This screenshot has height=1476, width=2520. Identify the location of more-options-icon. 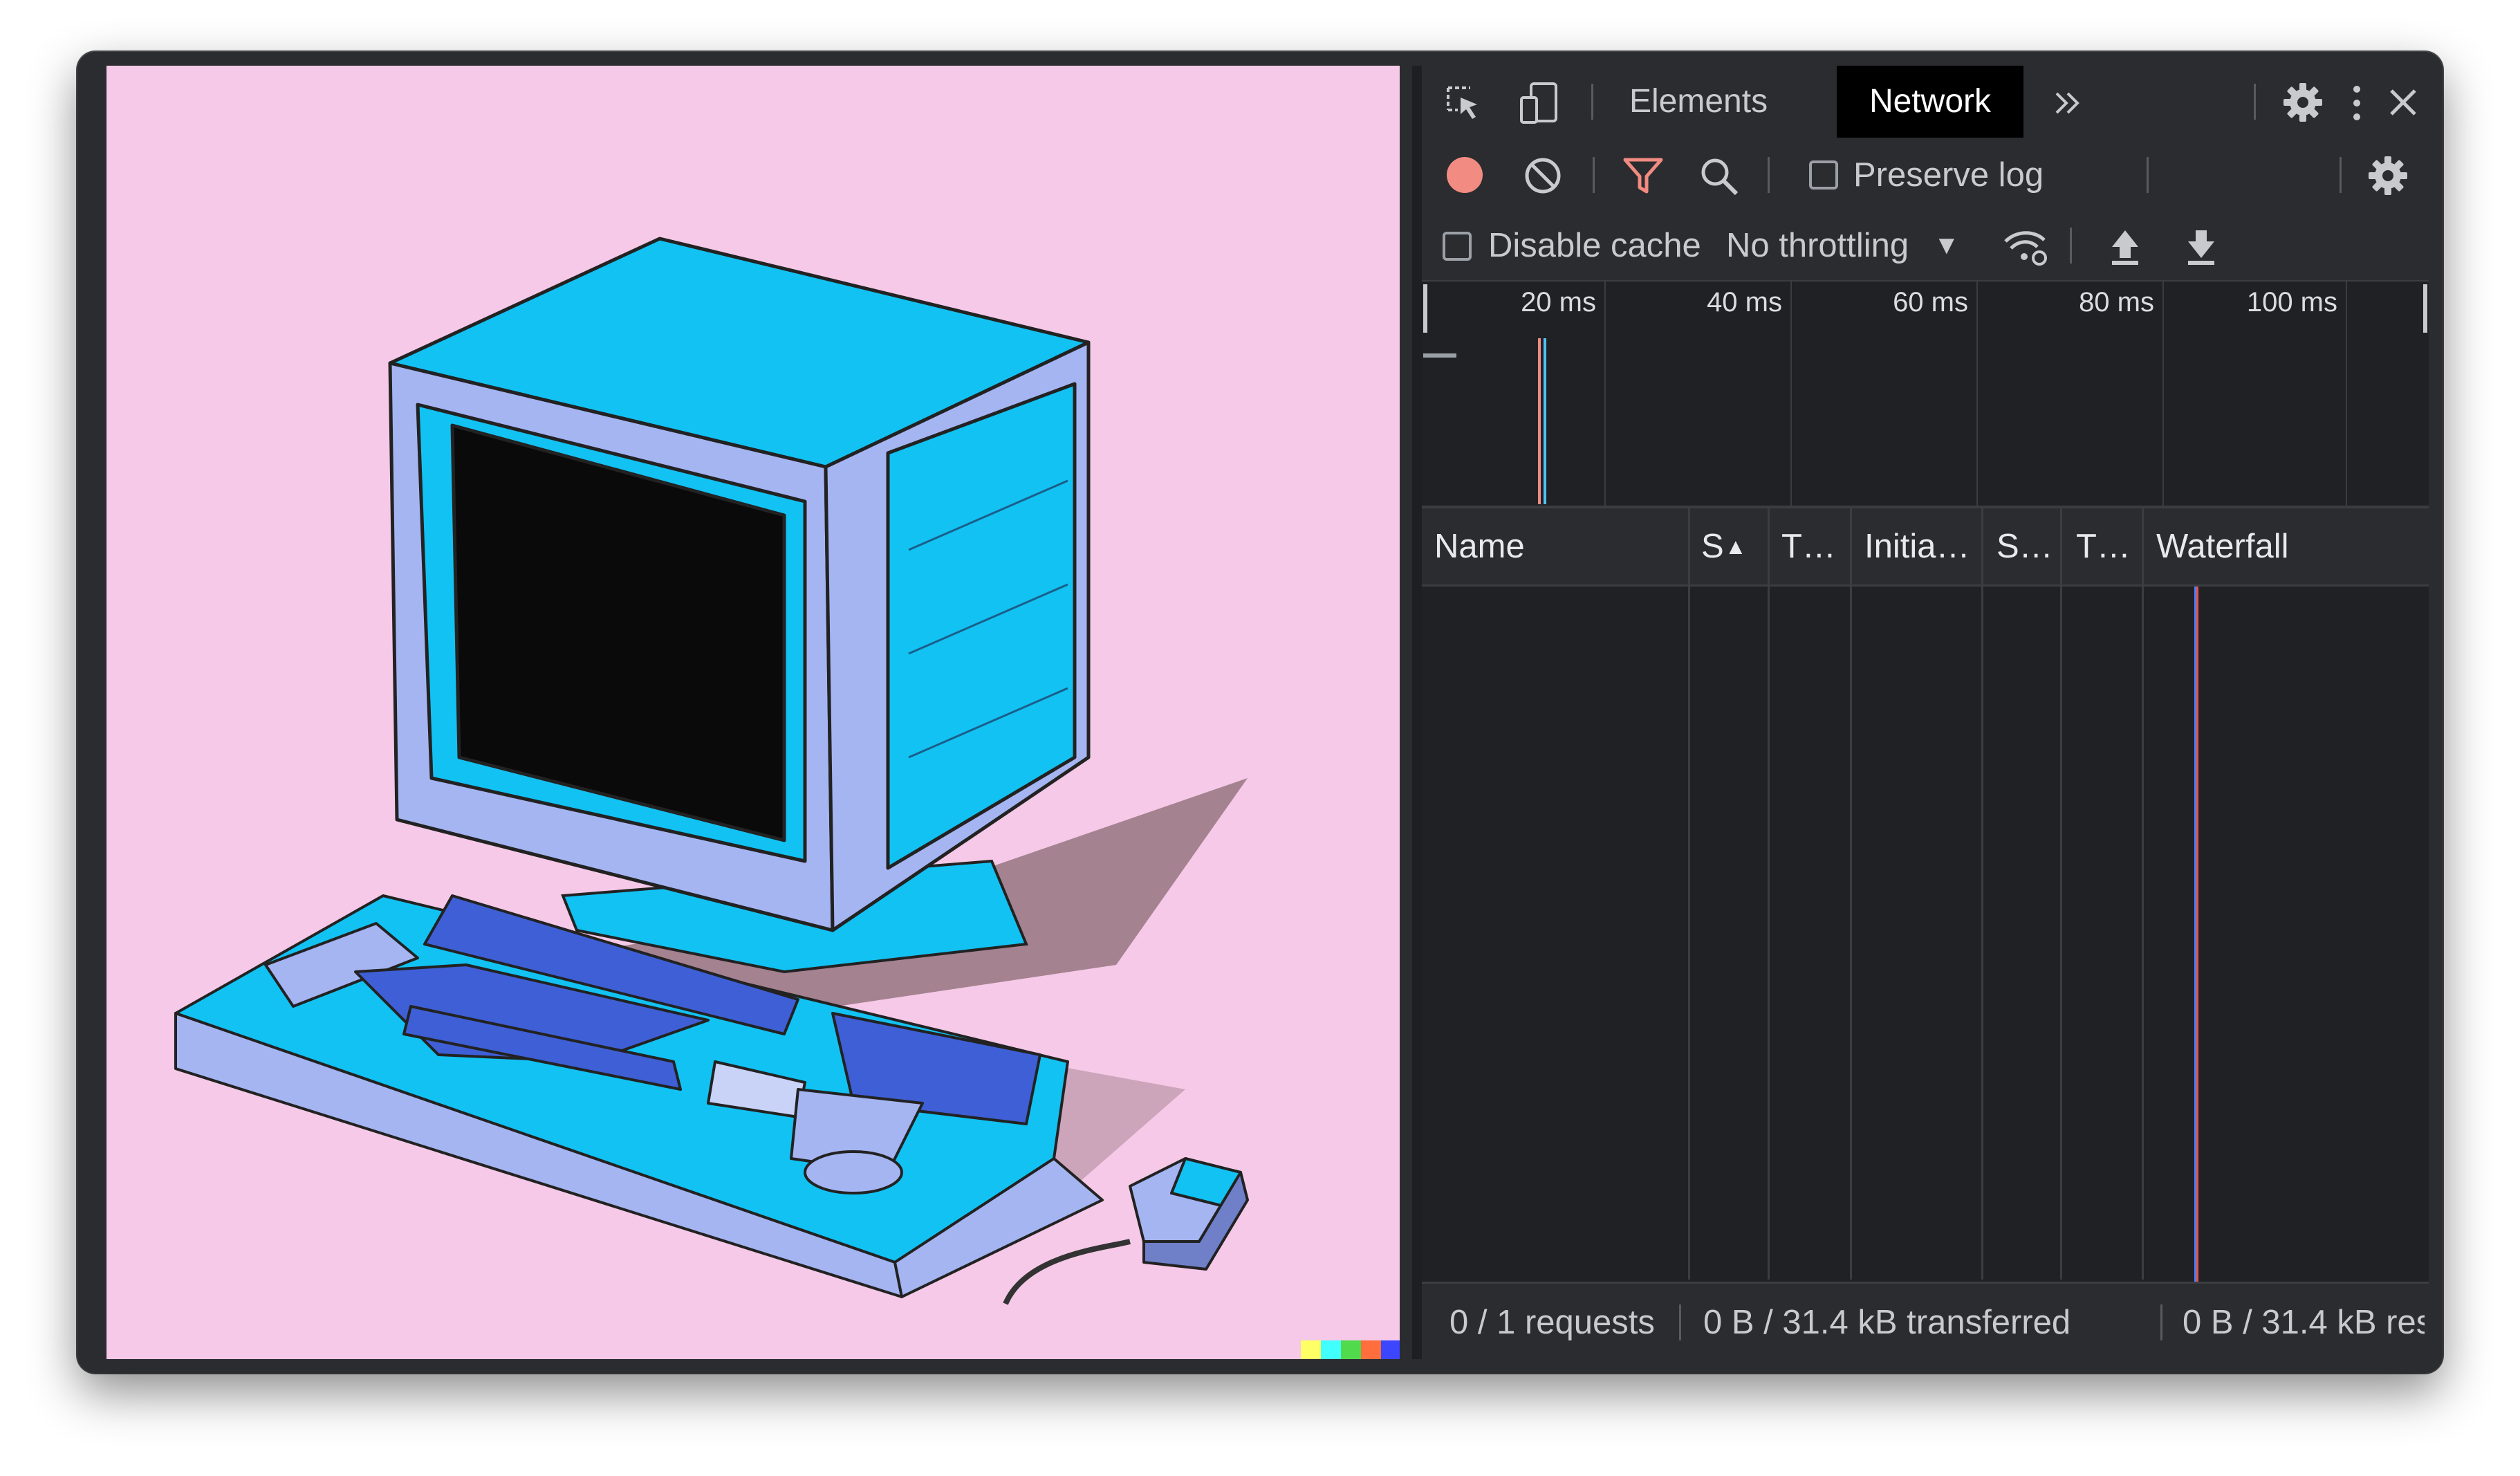
(2356, 103).